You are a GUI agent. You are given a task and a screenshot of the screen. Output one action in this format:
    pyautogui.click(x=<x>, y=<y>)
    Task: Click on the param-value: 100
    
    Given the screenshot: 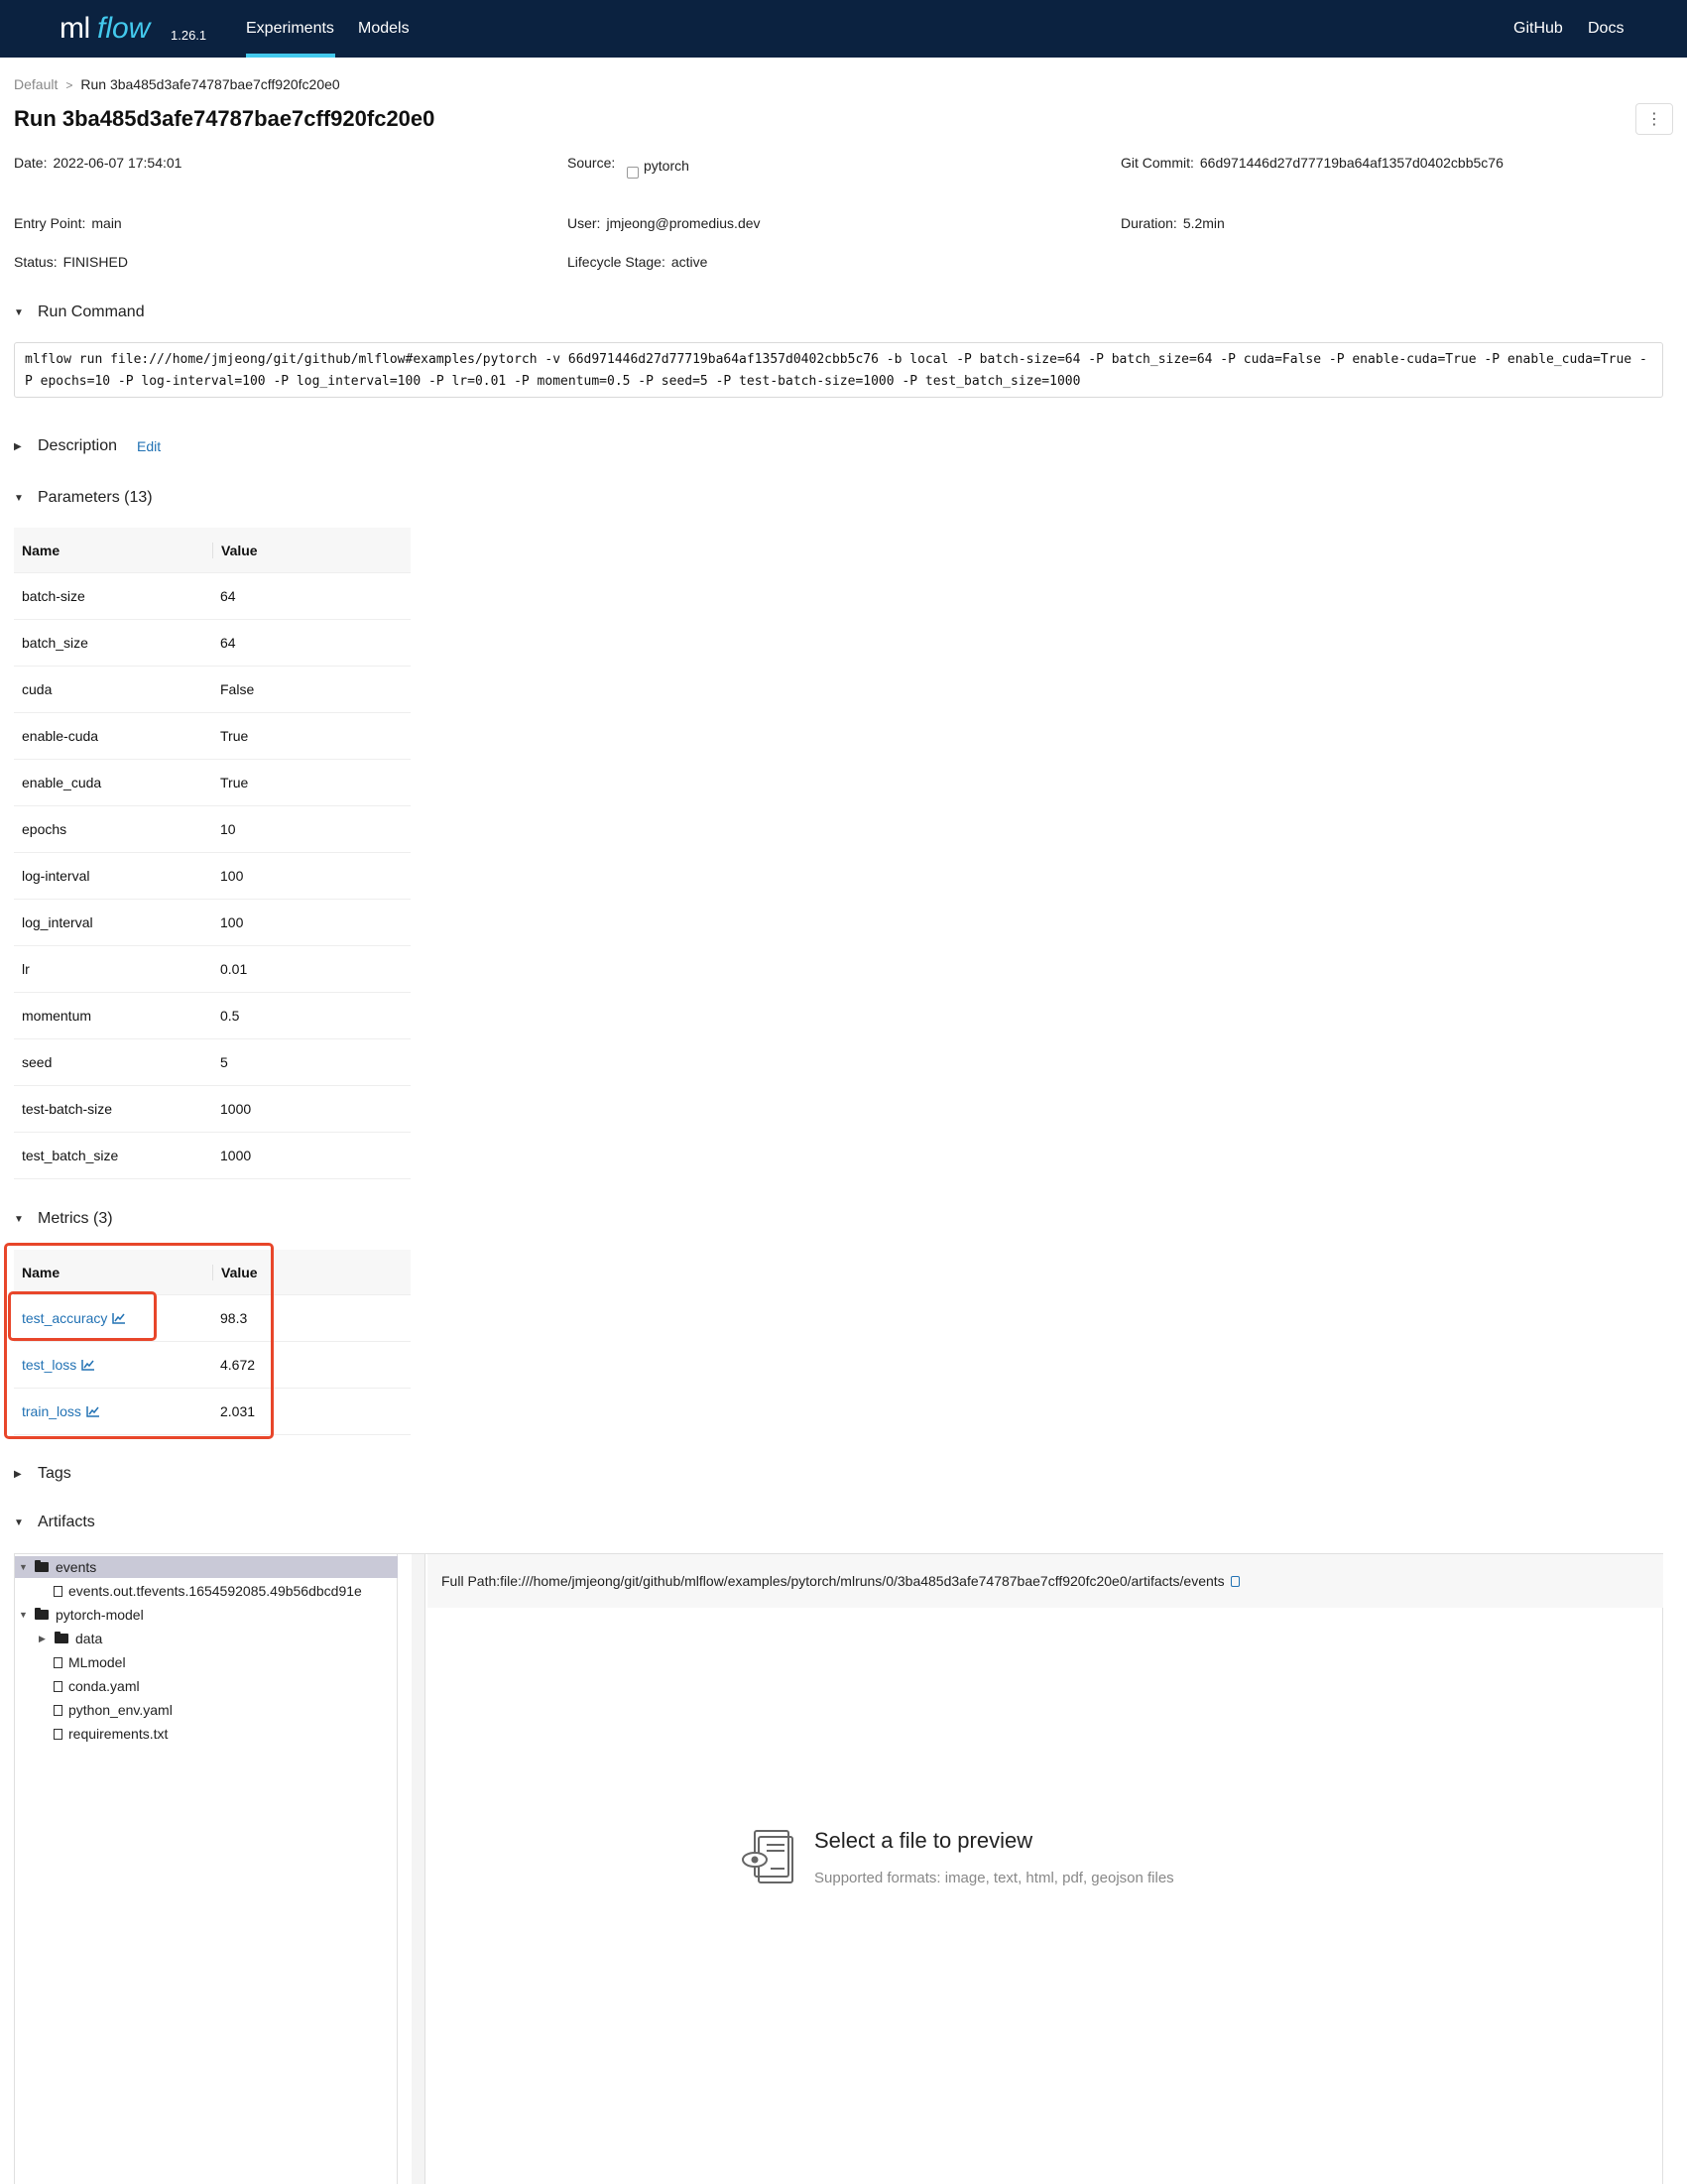 What is the action you would take?
    pyautogui.click(x=232, y=876)
    